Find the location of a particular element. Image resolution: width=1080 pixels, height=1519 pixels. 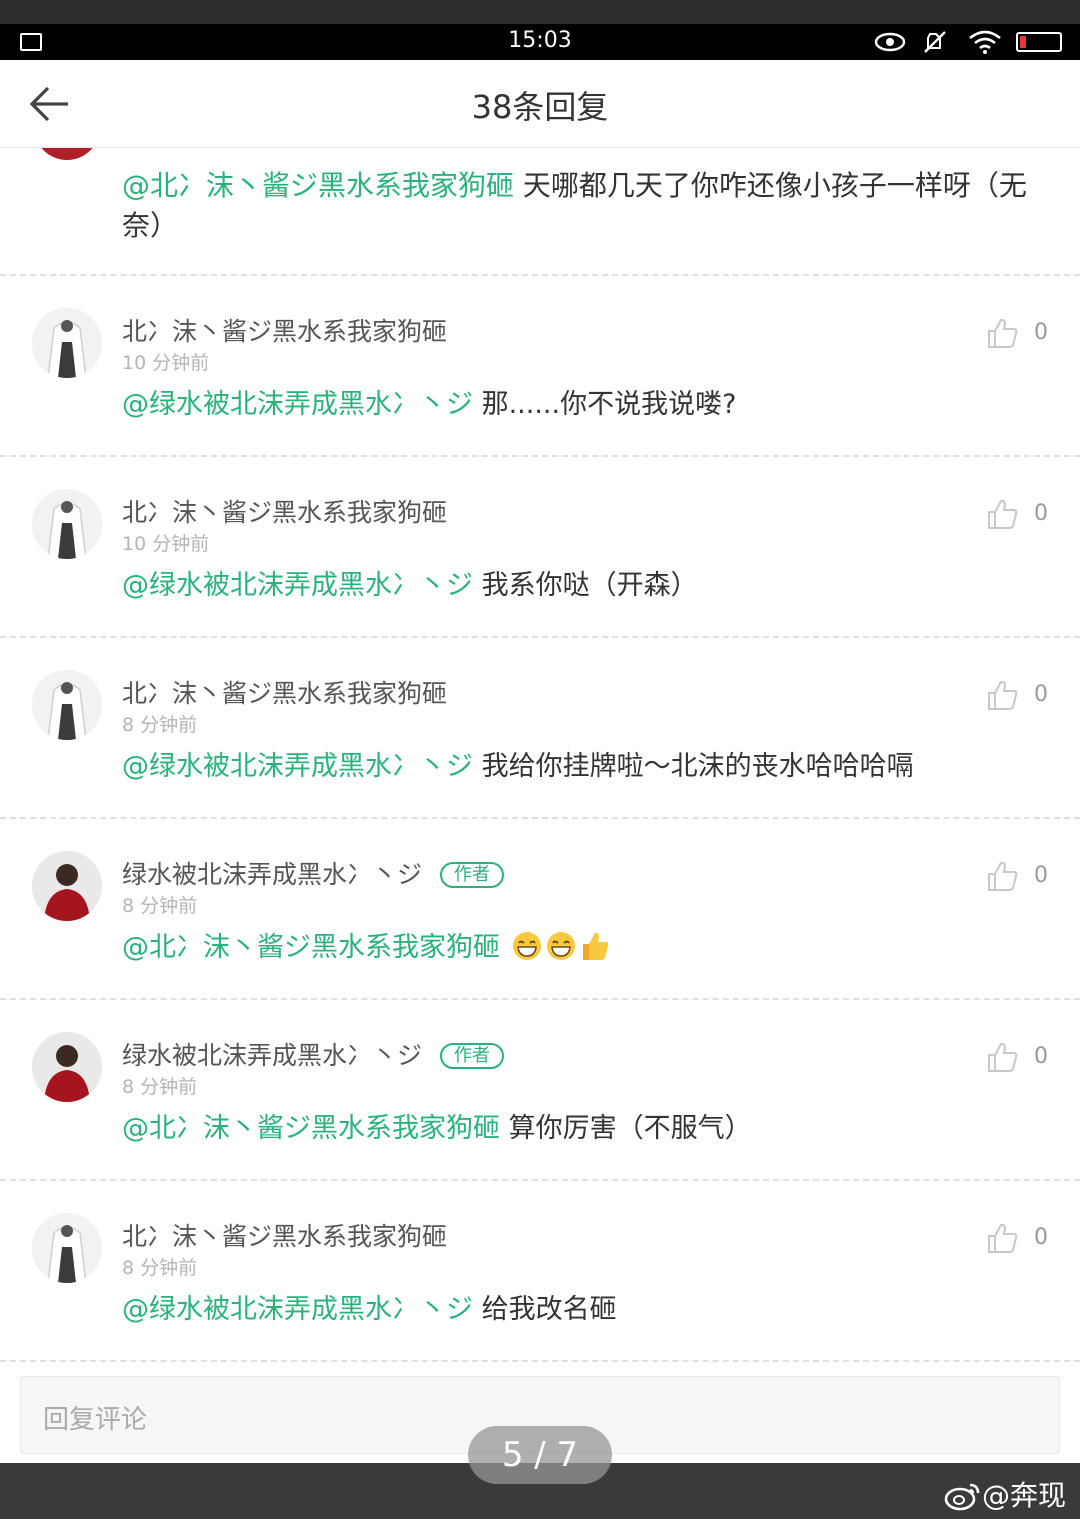

weibo-logo-icon is located at coordinates (962, 1497).